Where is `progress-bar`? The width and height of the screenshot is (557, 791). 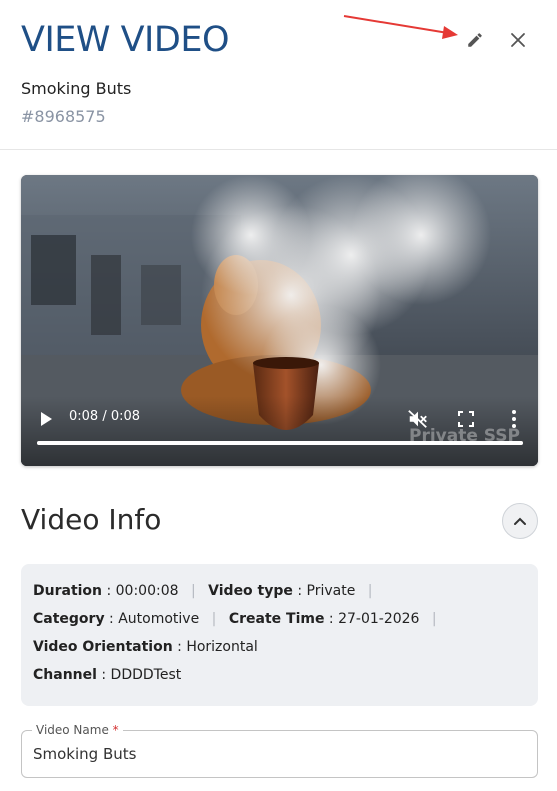 progress-bar is located at coordinates (280, 443).